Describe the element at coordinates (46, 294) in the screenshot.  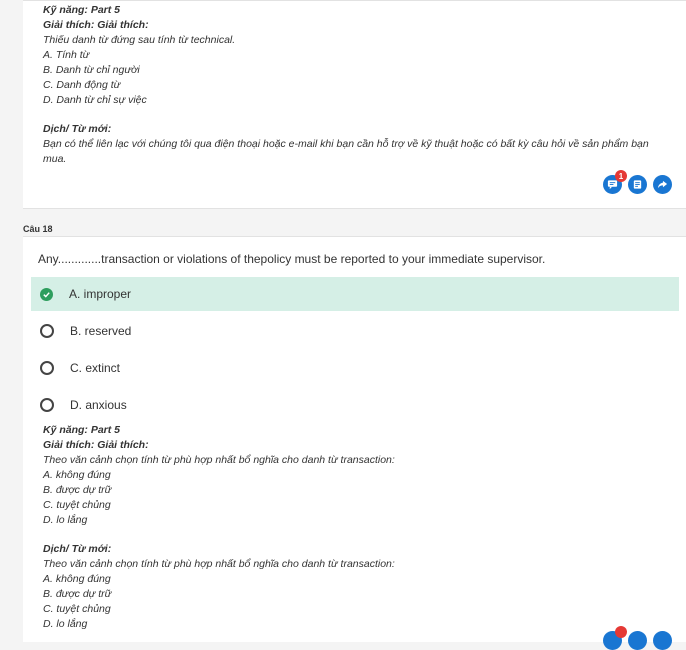
I see `check-circle-icon` at that location.